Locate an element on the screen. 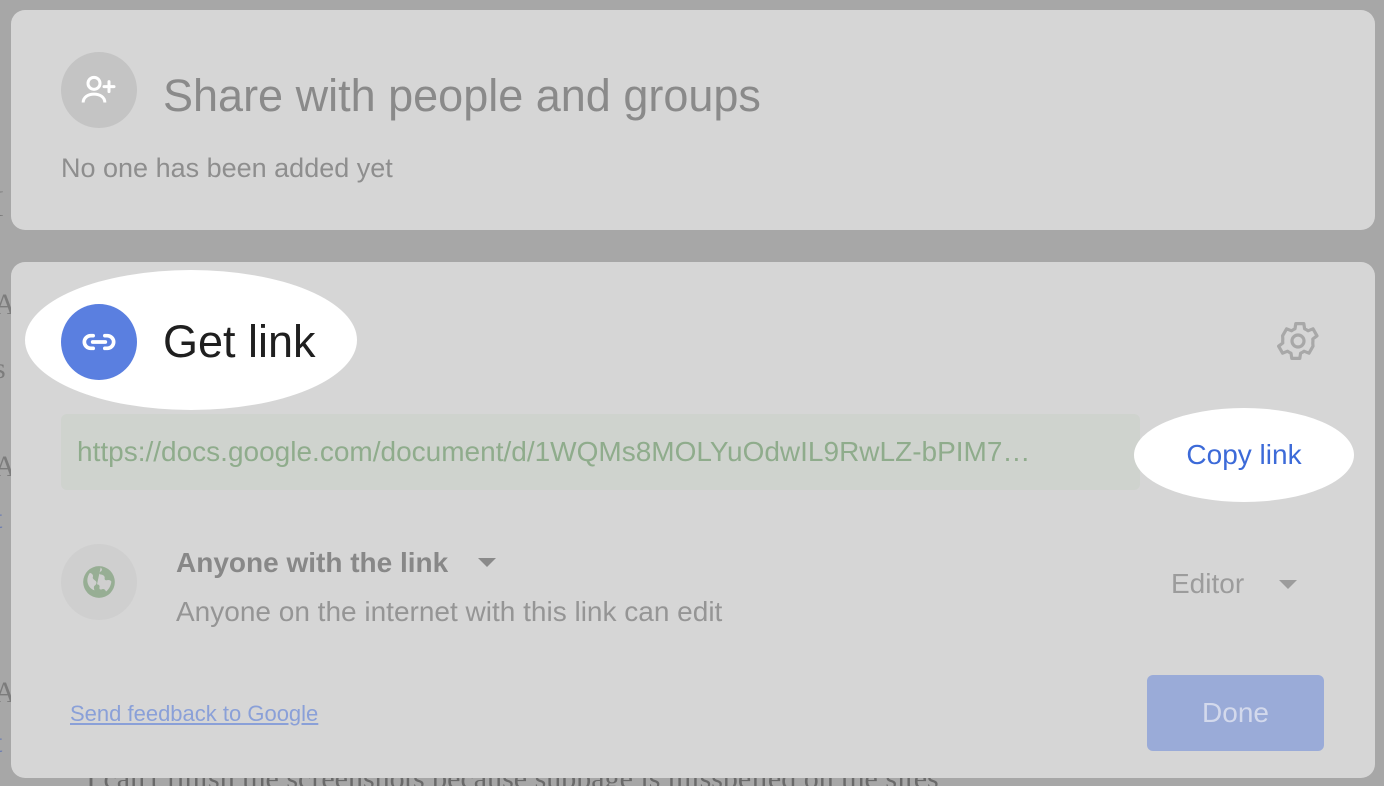 The height and width of the screenshot is (786, 1384). get-link-avatar is located at coordinates (99, 342).